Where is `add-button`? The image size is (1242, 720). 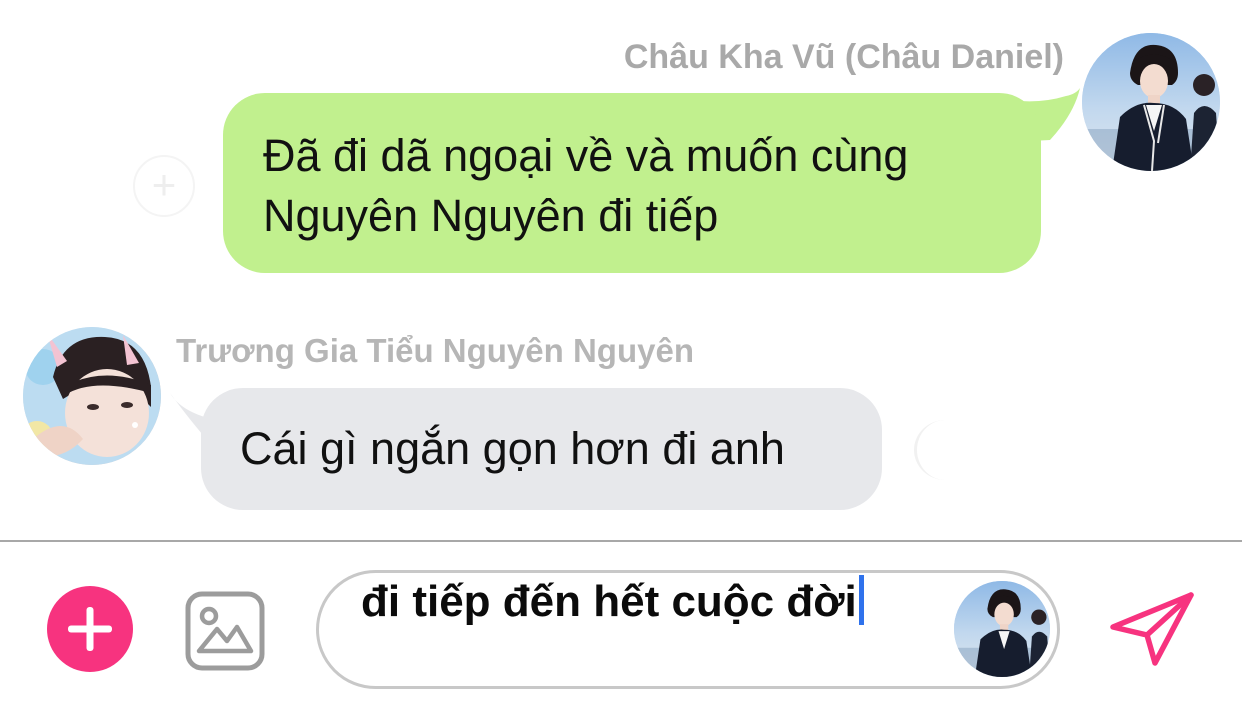 add-button is located at coordinates (90, 629).